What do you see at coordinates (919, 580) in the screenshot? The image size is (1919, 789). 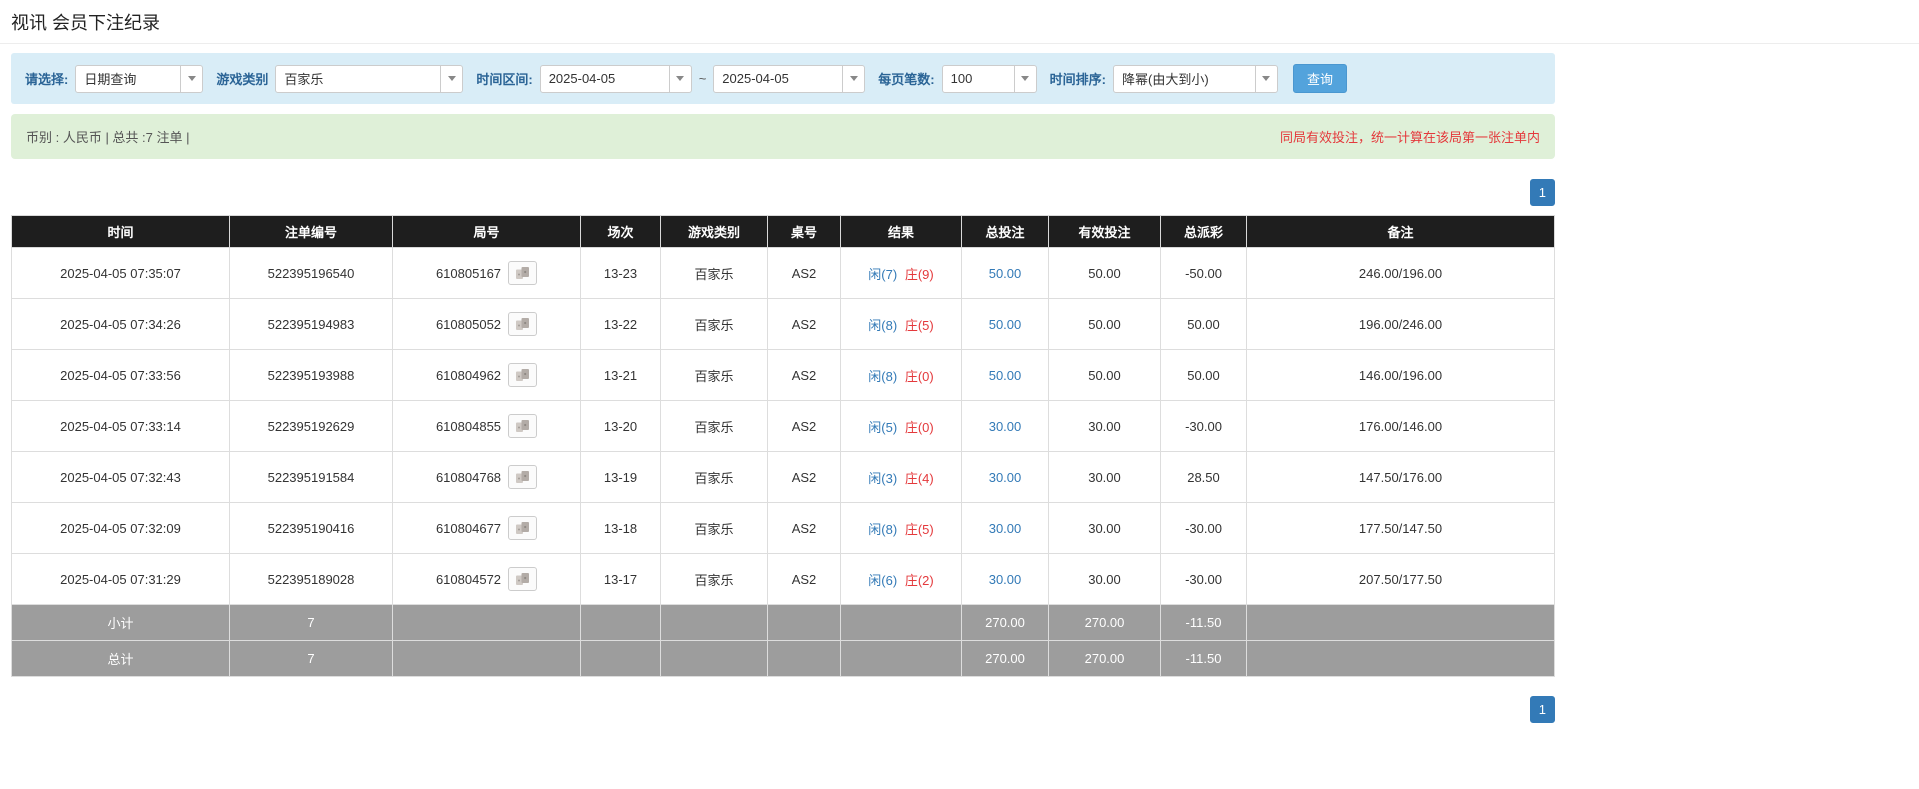 I see `result-banker: 庄(2)` at bounding box center [919, 580].